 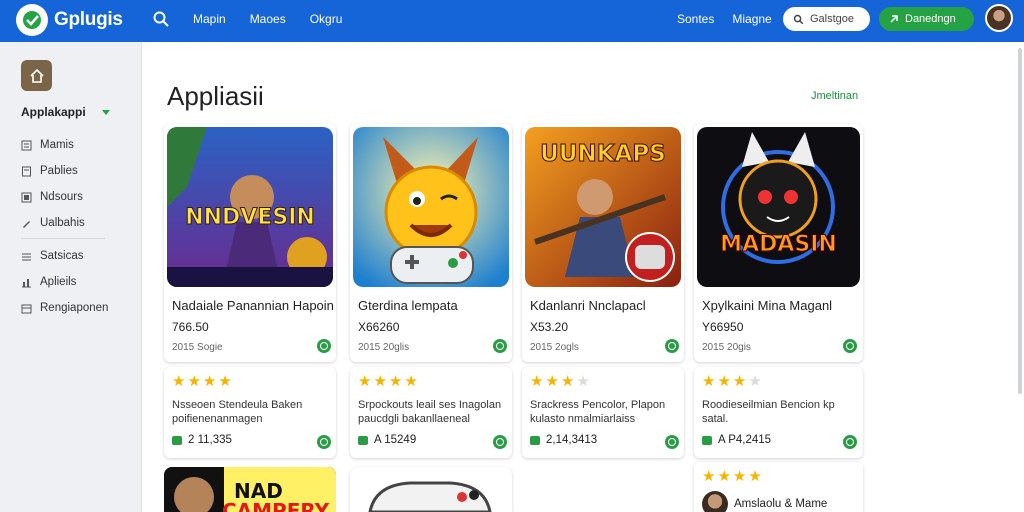 I want to click on review-text: Roodieseilmian Bencion kp satal., so click(x=768, y=412).